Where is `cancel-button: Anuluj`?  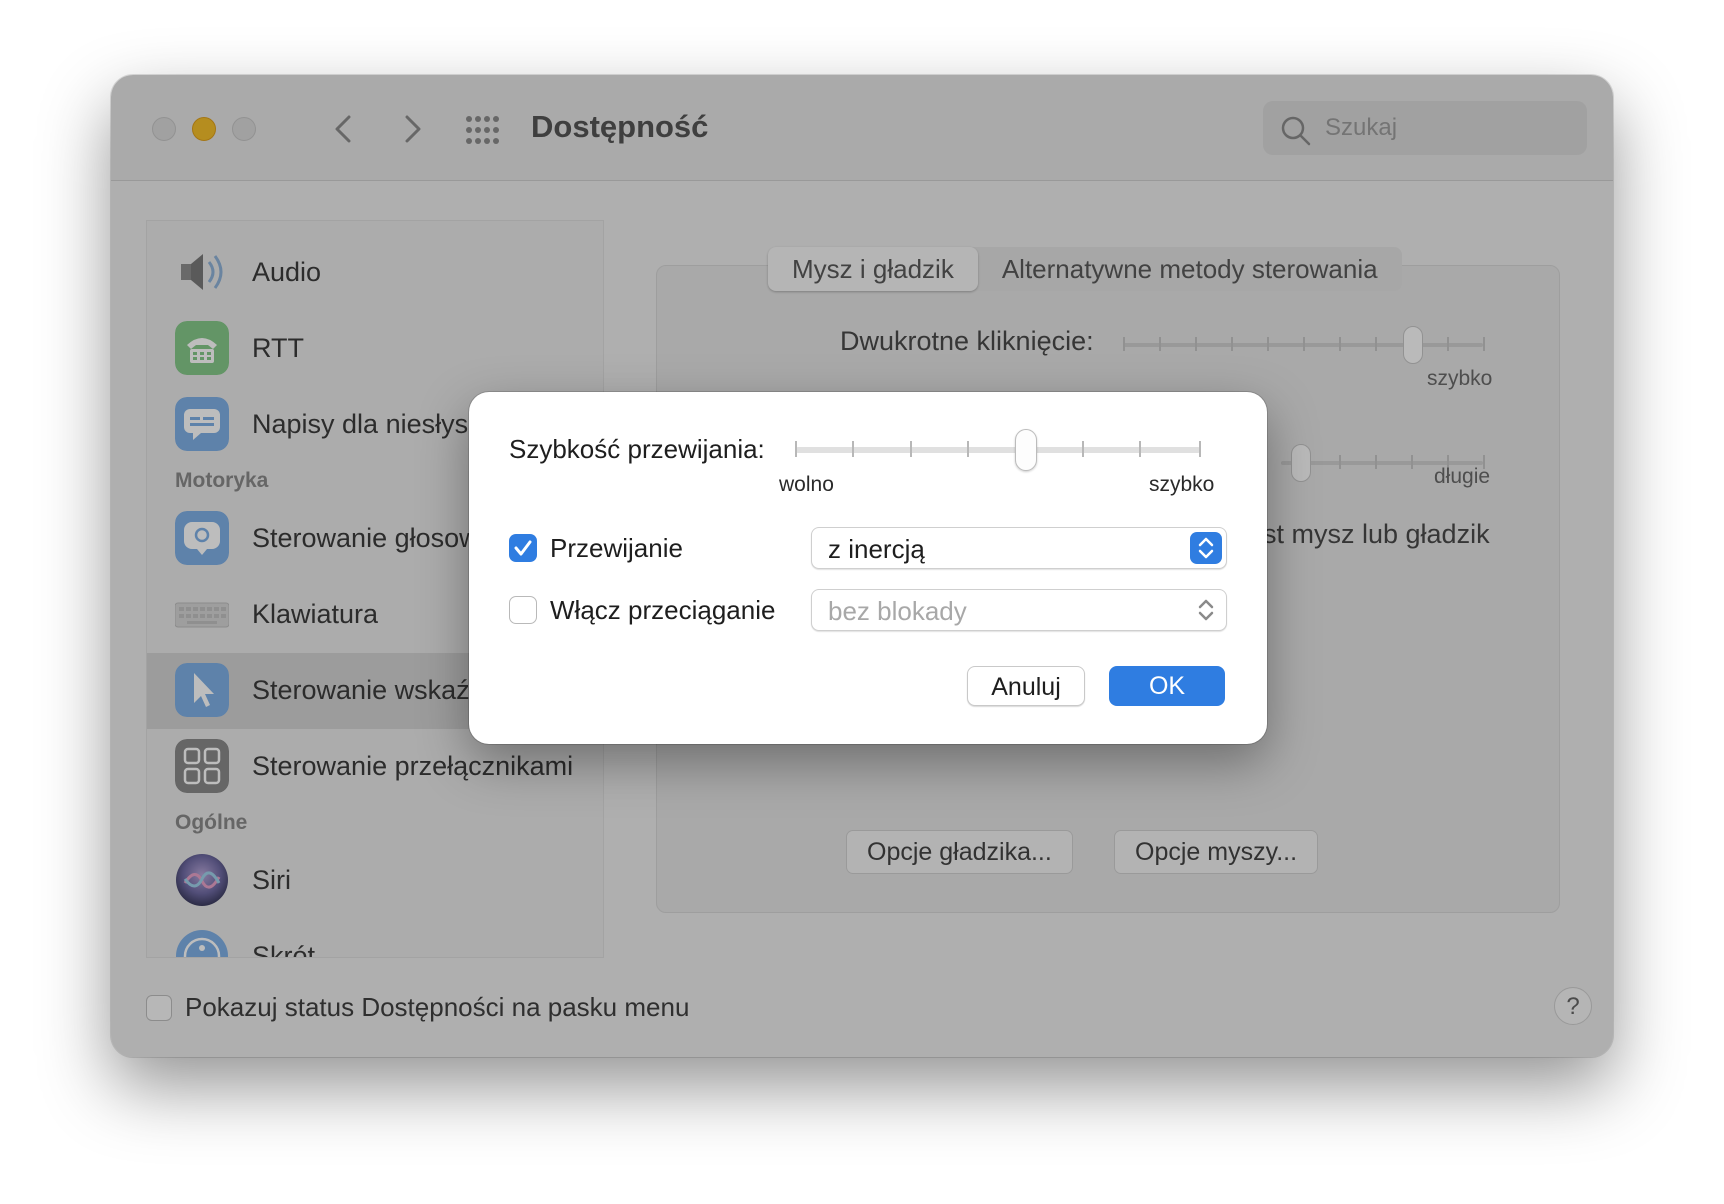
cancel-button: Anuluj is located at coordinates (1026, 686).